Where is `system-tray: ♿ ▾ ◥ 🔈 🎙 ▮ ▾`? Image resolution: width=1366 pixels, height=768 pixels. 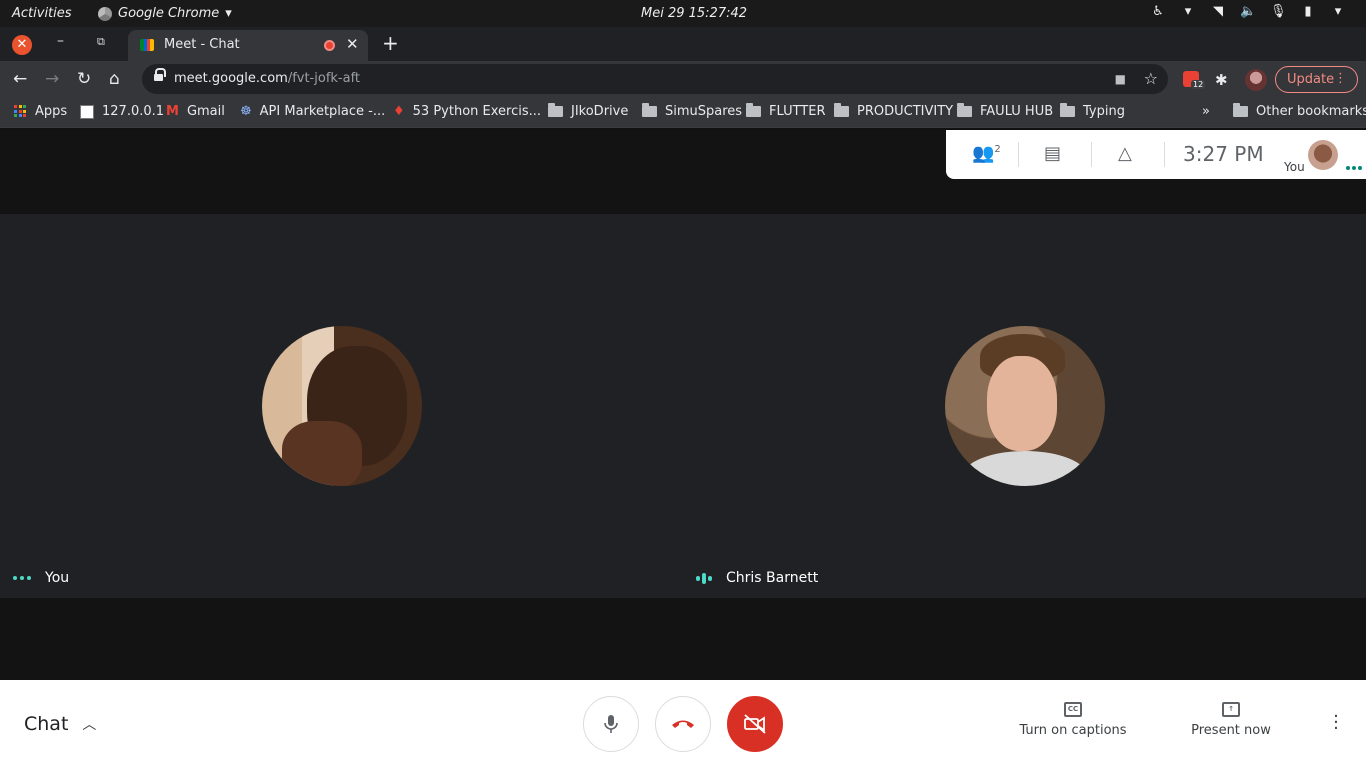 system-tray: ♿ ▾ ◥ 🔈 🎙 ▮ ▾ is located at coordinates (1248, 12).